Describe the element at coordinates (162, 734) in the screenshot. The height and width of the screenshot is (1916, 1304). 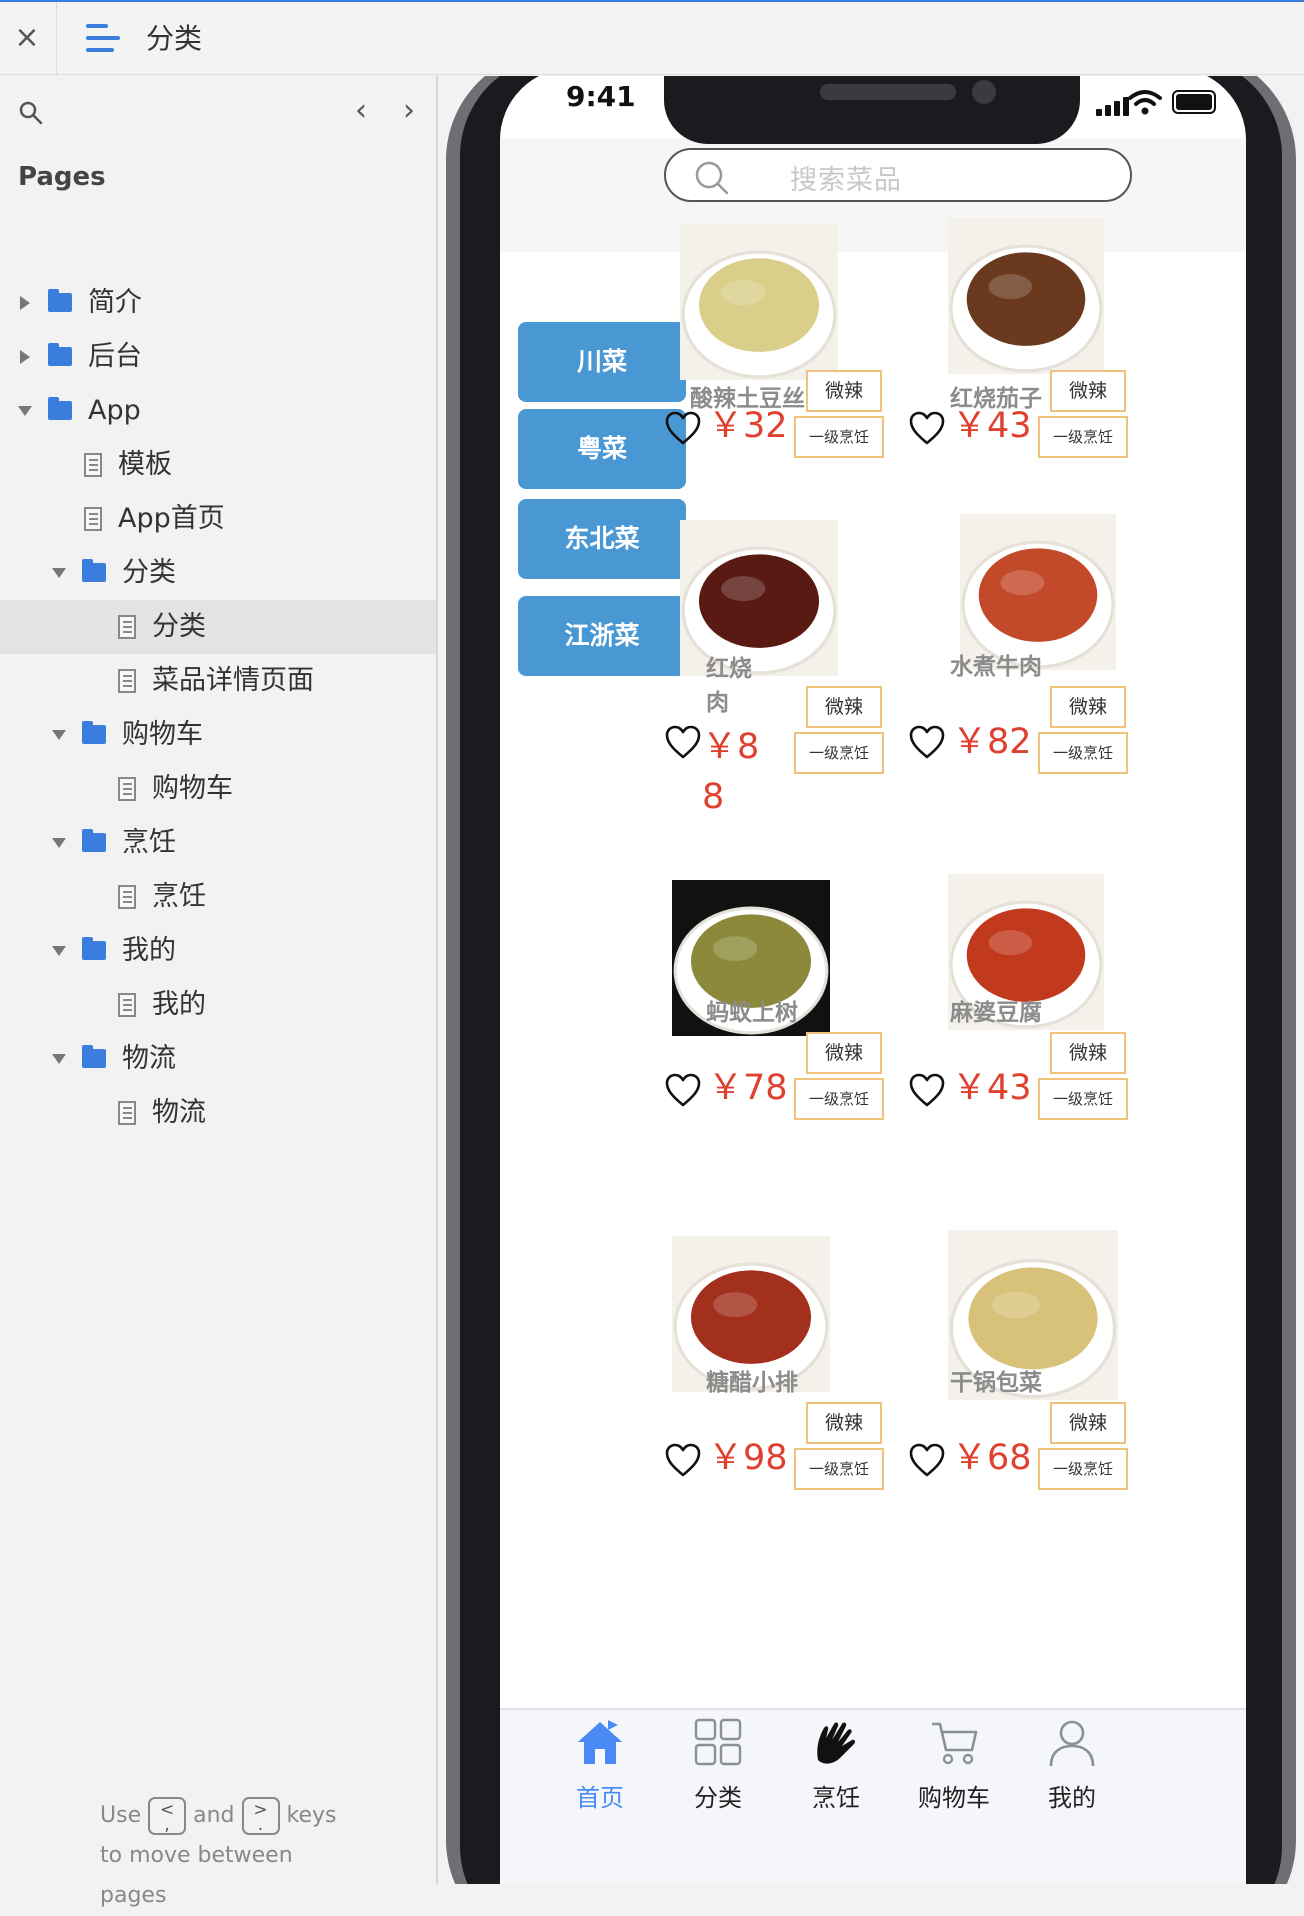
I see `tree-item-label: 购物车` at that location.